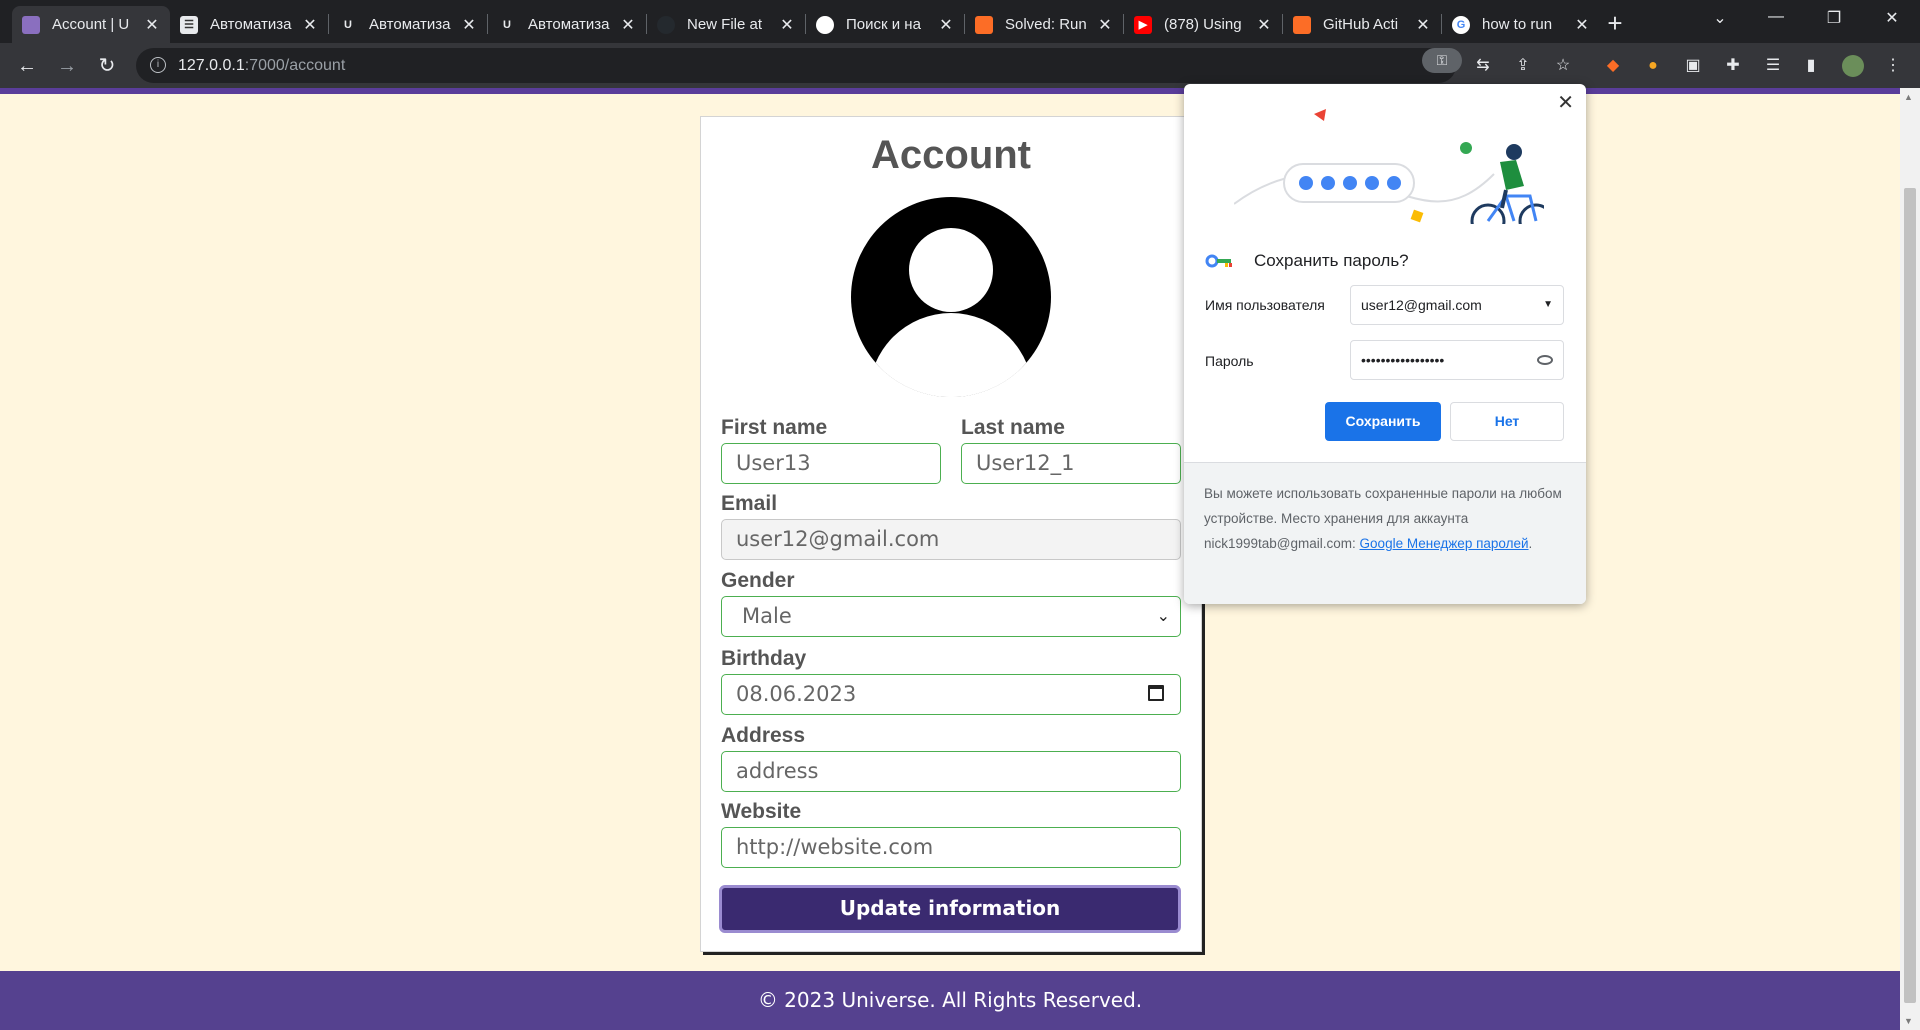  I want to click on dialog-title: Сохранить пароль?, so click(1331, 260).